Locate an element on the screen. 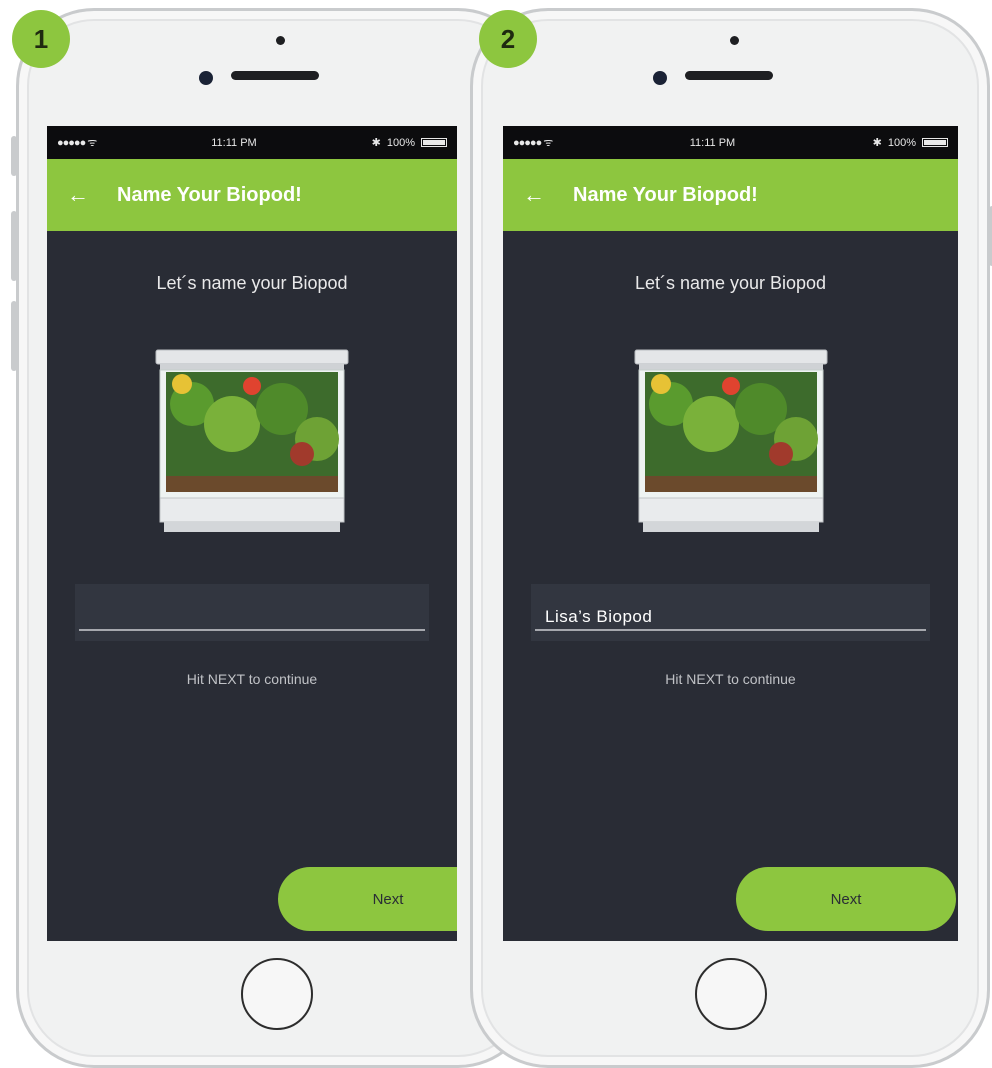 This screenshot has height=1068, width=992. biopod-name-field: Lisa’s Biopod is located at coordinates (730, 612).